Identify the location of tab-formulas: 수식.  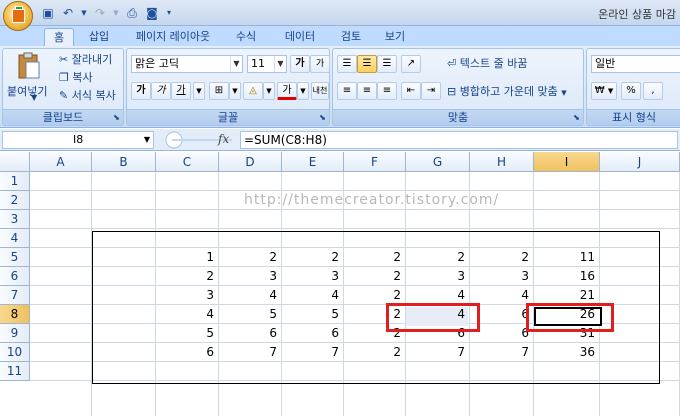
(246, 37).